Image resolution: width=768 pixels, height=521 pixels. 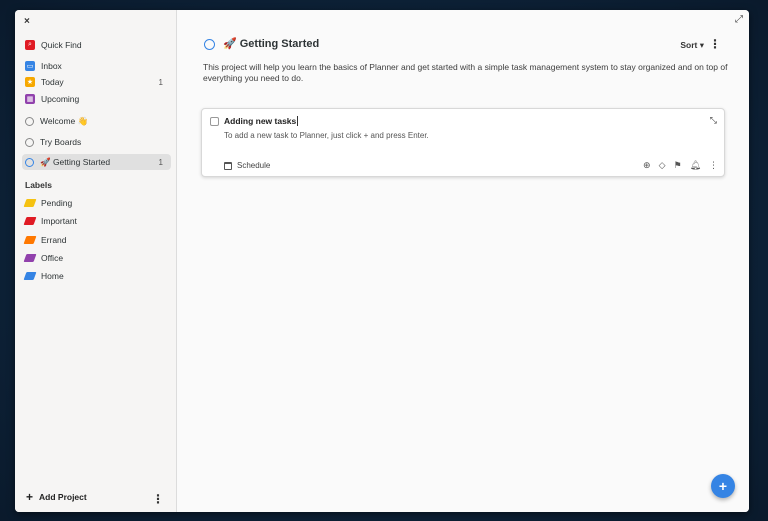 What do you see at coordinates (52, 82) in the screenshot?
I see `sidebar-item-label: Today` at bounding box center [52, 82].